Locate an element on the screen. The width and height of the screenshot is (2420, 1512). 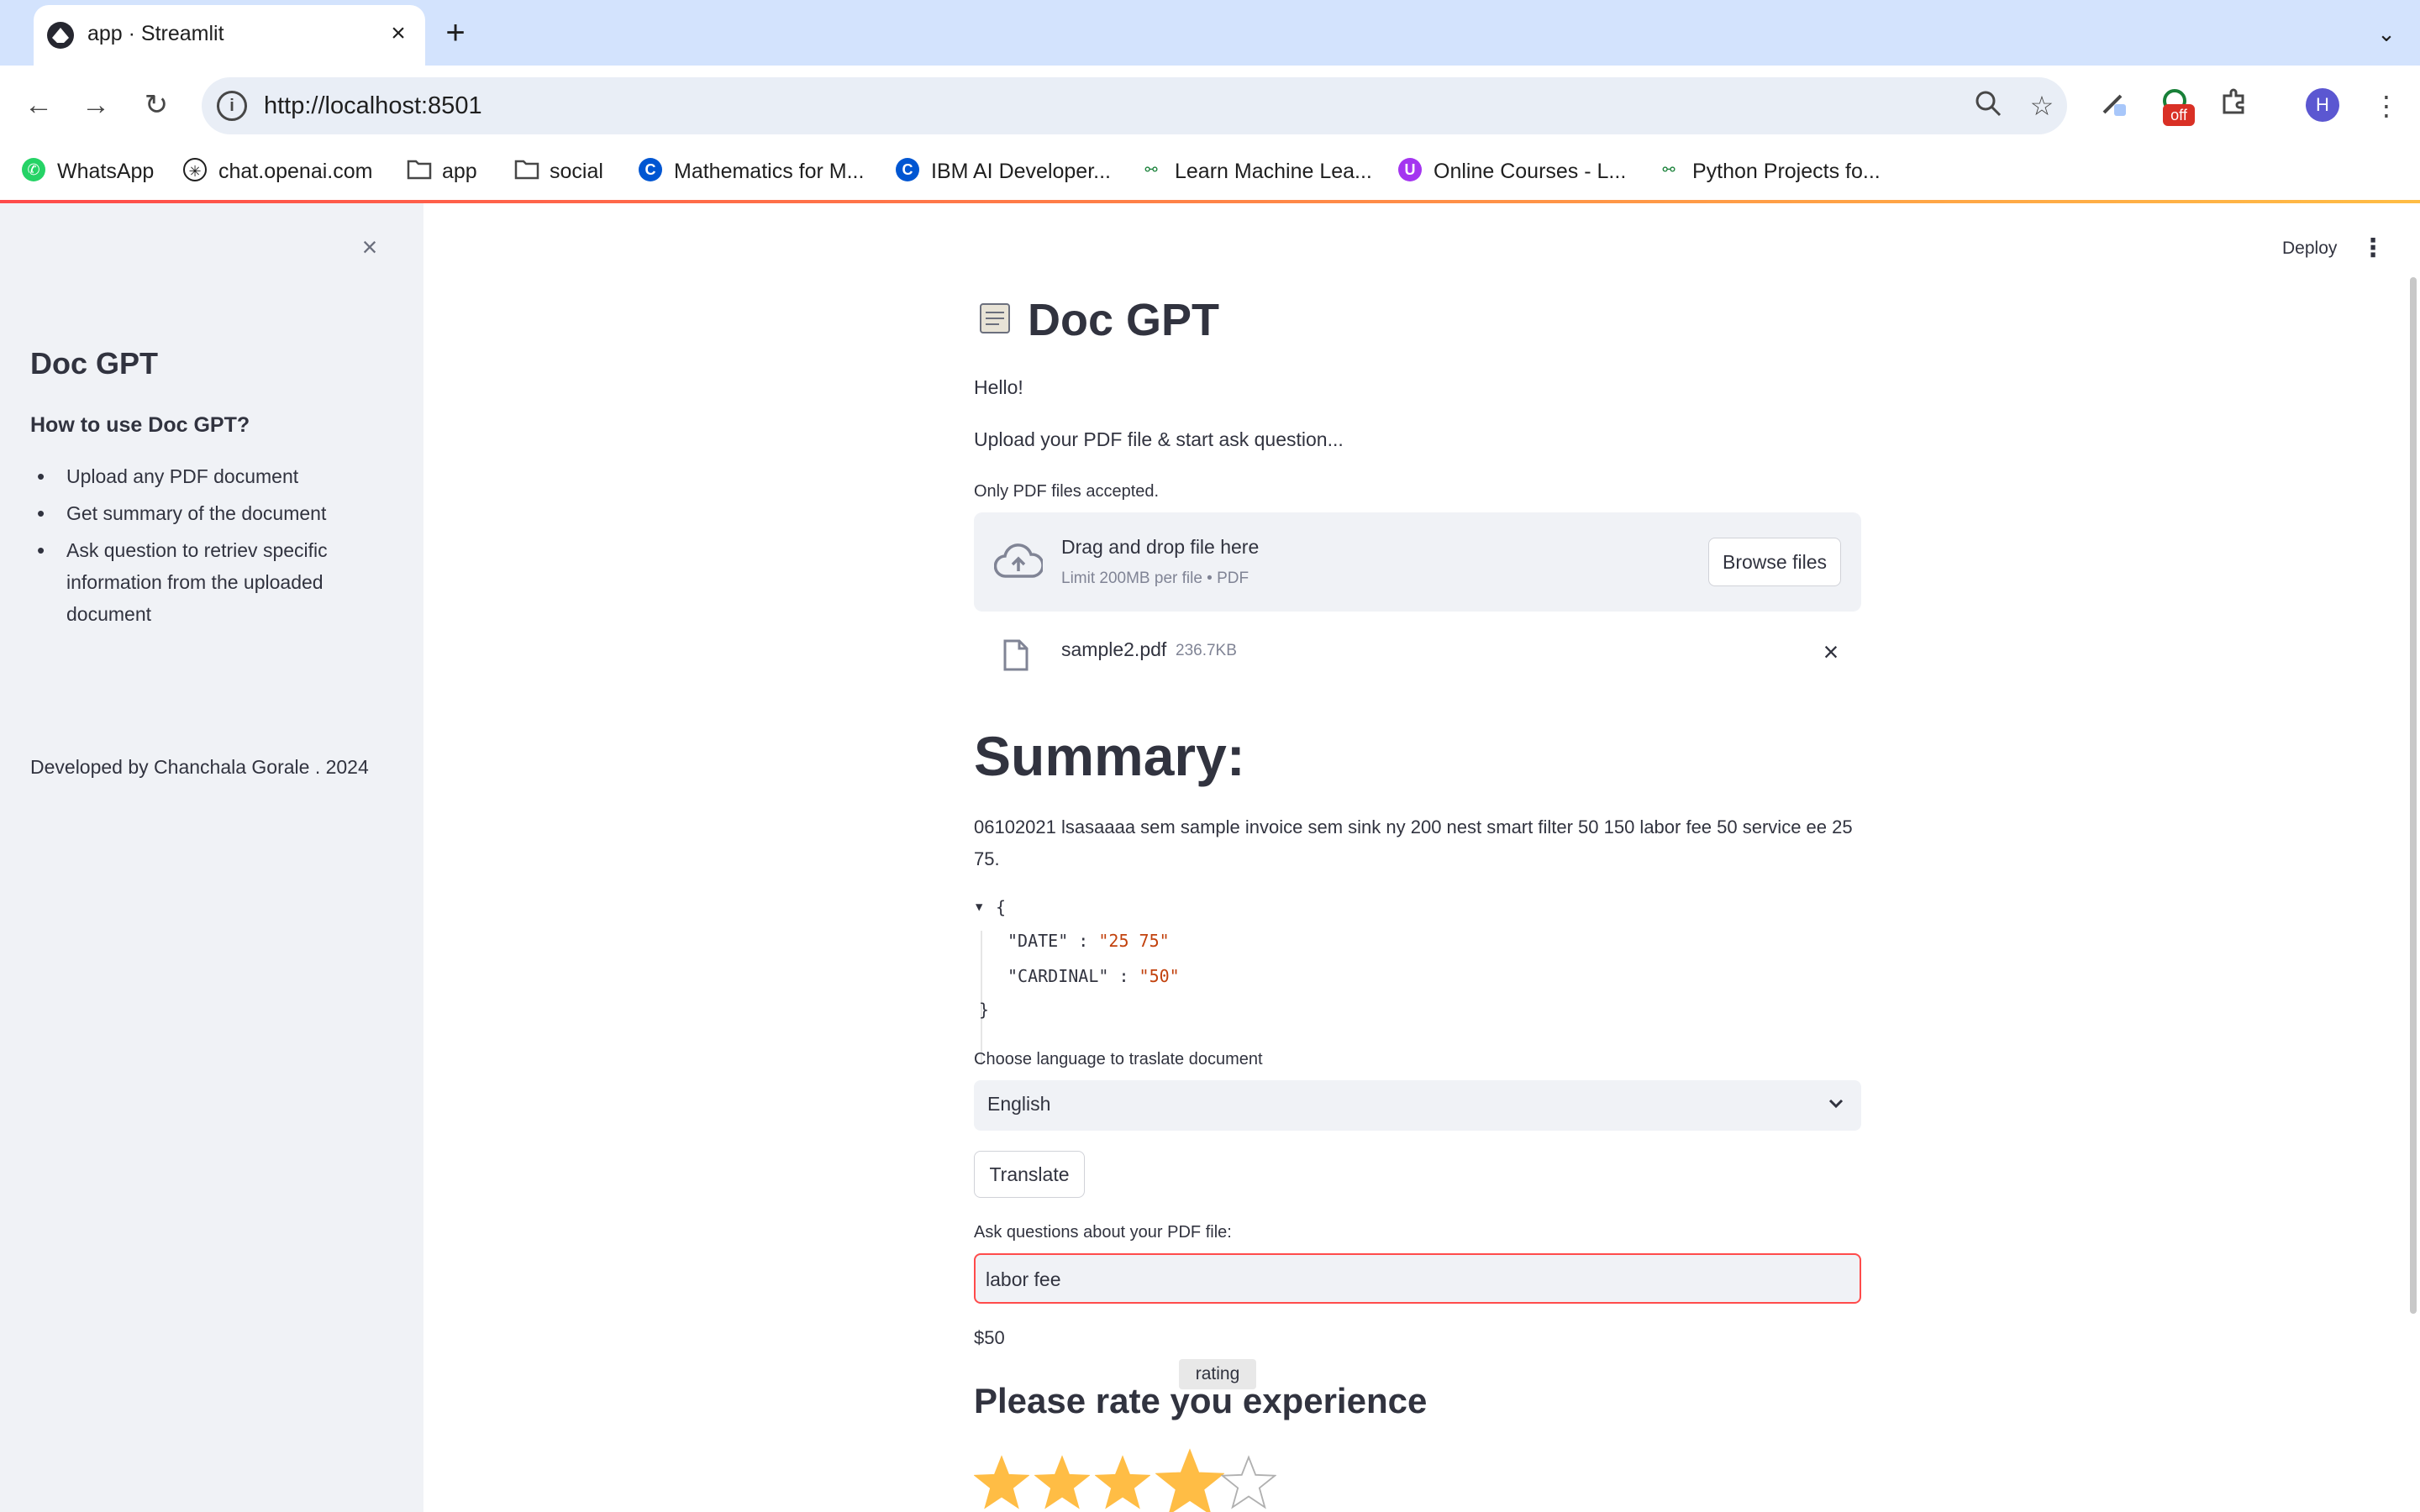
sidebar-subtitle: How to use Doc GPT? is located at coordinates (140, 425).